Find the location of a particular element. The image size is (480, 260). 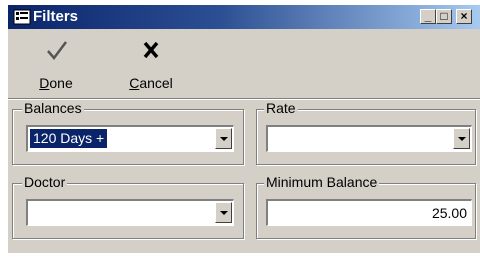

minimize-button: _ is located at coordinates (428, 16).